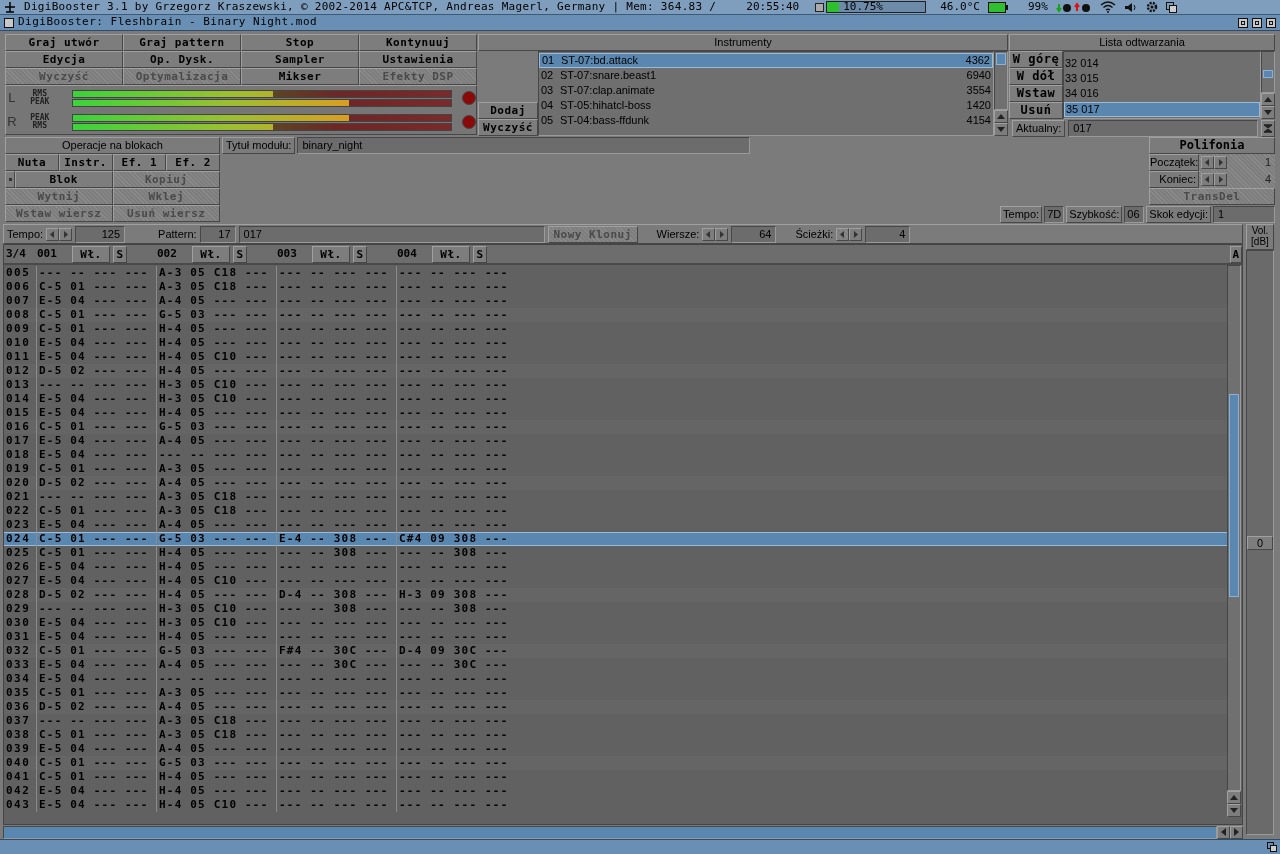 The height and width of the screenshot is (854, 1280). I want to click on pattern-row: 037 --- -- --- --- A-3 05 C18 --- --- -- --- --- --- -- --- ---, so click(615, 721).